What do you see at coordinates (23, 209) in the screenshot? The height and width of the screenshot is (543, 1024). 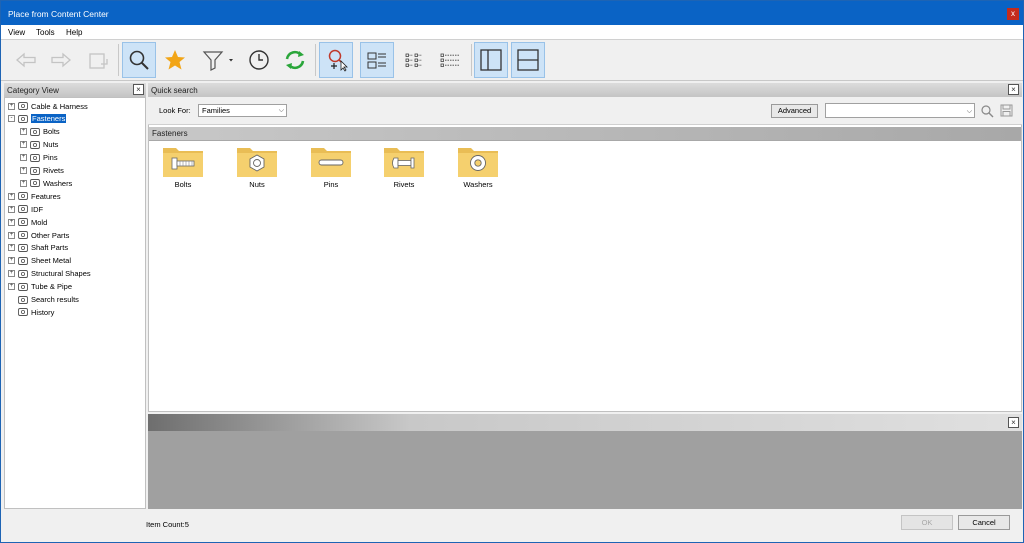 I see `idf-icon` at bounding box center [23, 209].